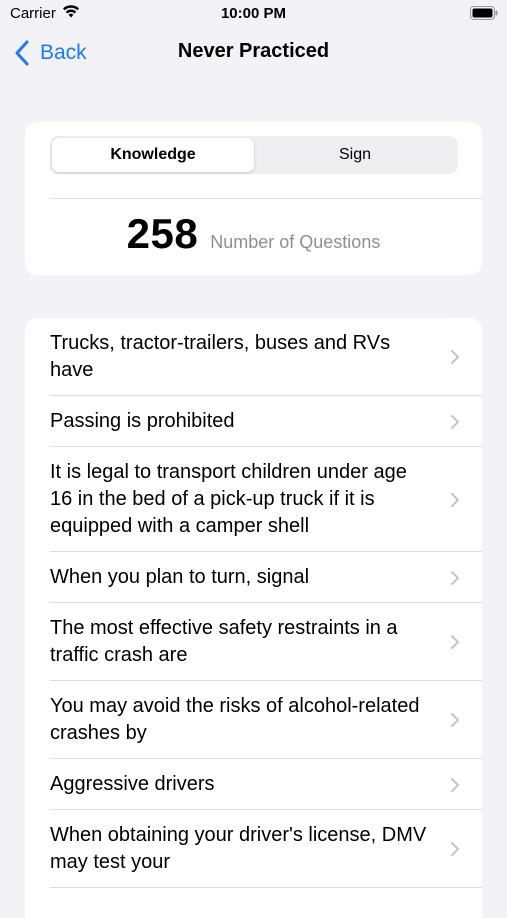  I want to click on status-time: 10:00 PM, so click(253, 13).